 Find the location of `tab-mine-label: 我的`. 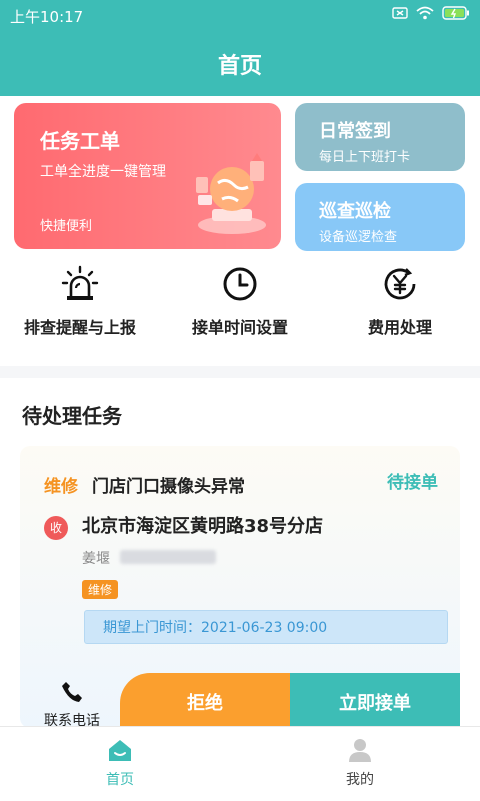

tab-mine-label: 我的 is located at coordinates (360, 780).